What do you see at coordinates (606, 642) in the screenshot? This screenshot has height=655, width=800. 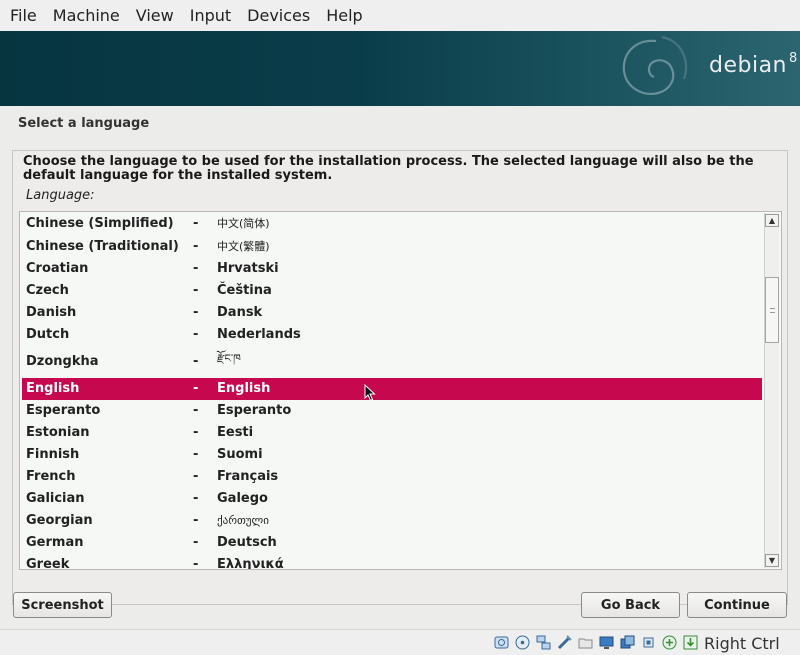 I see `display-icon` at bounding box center [606, 642].